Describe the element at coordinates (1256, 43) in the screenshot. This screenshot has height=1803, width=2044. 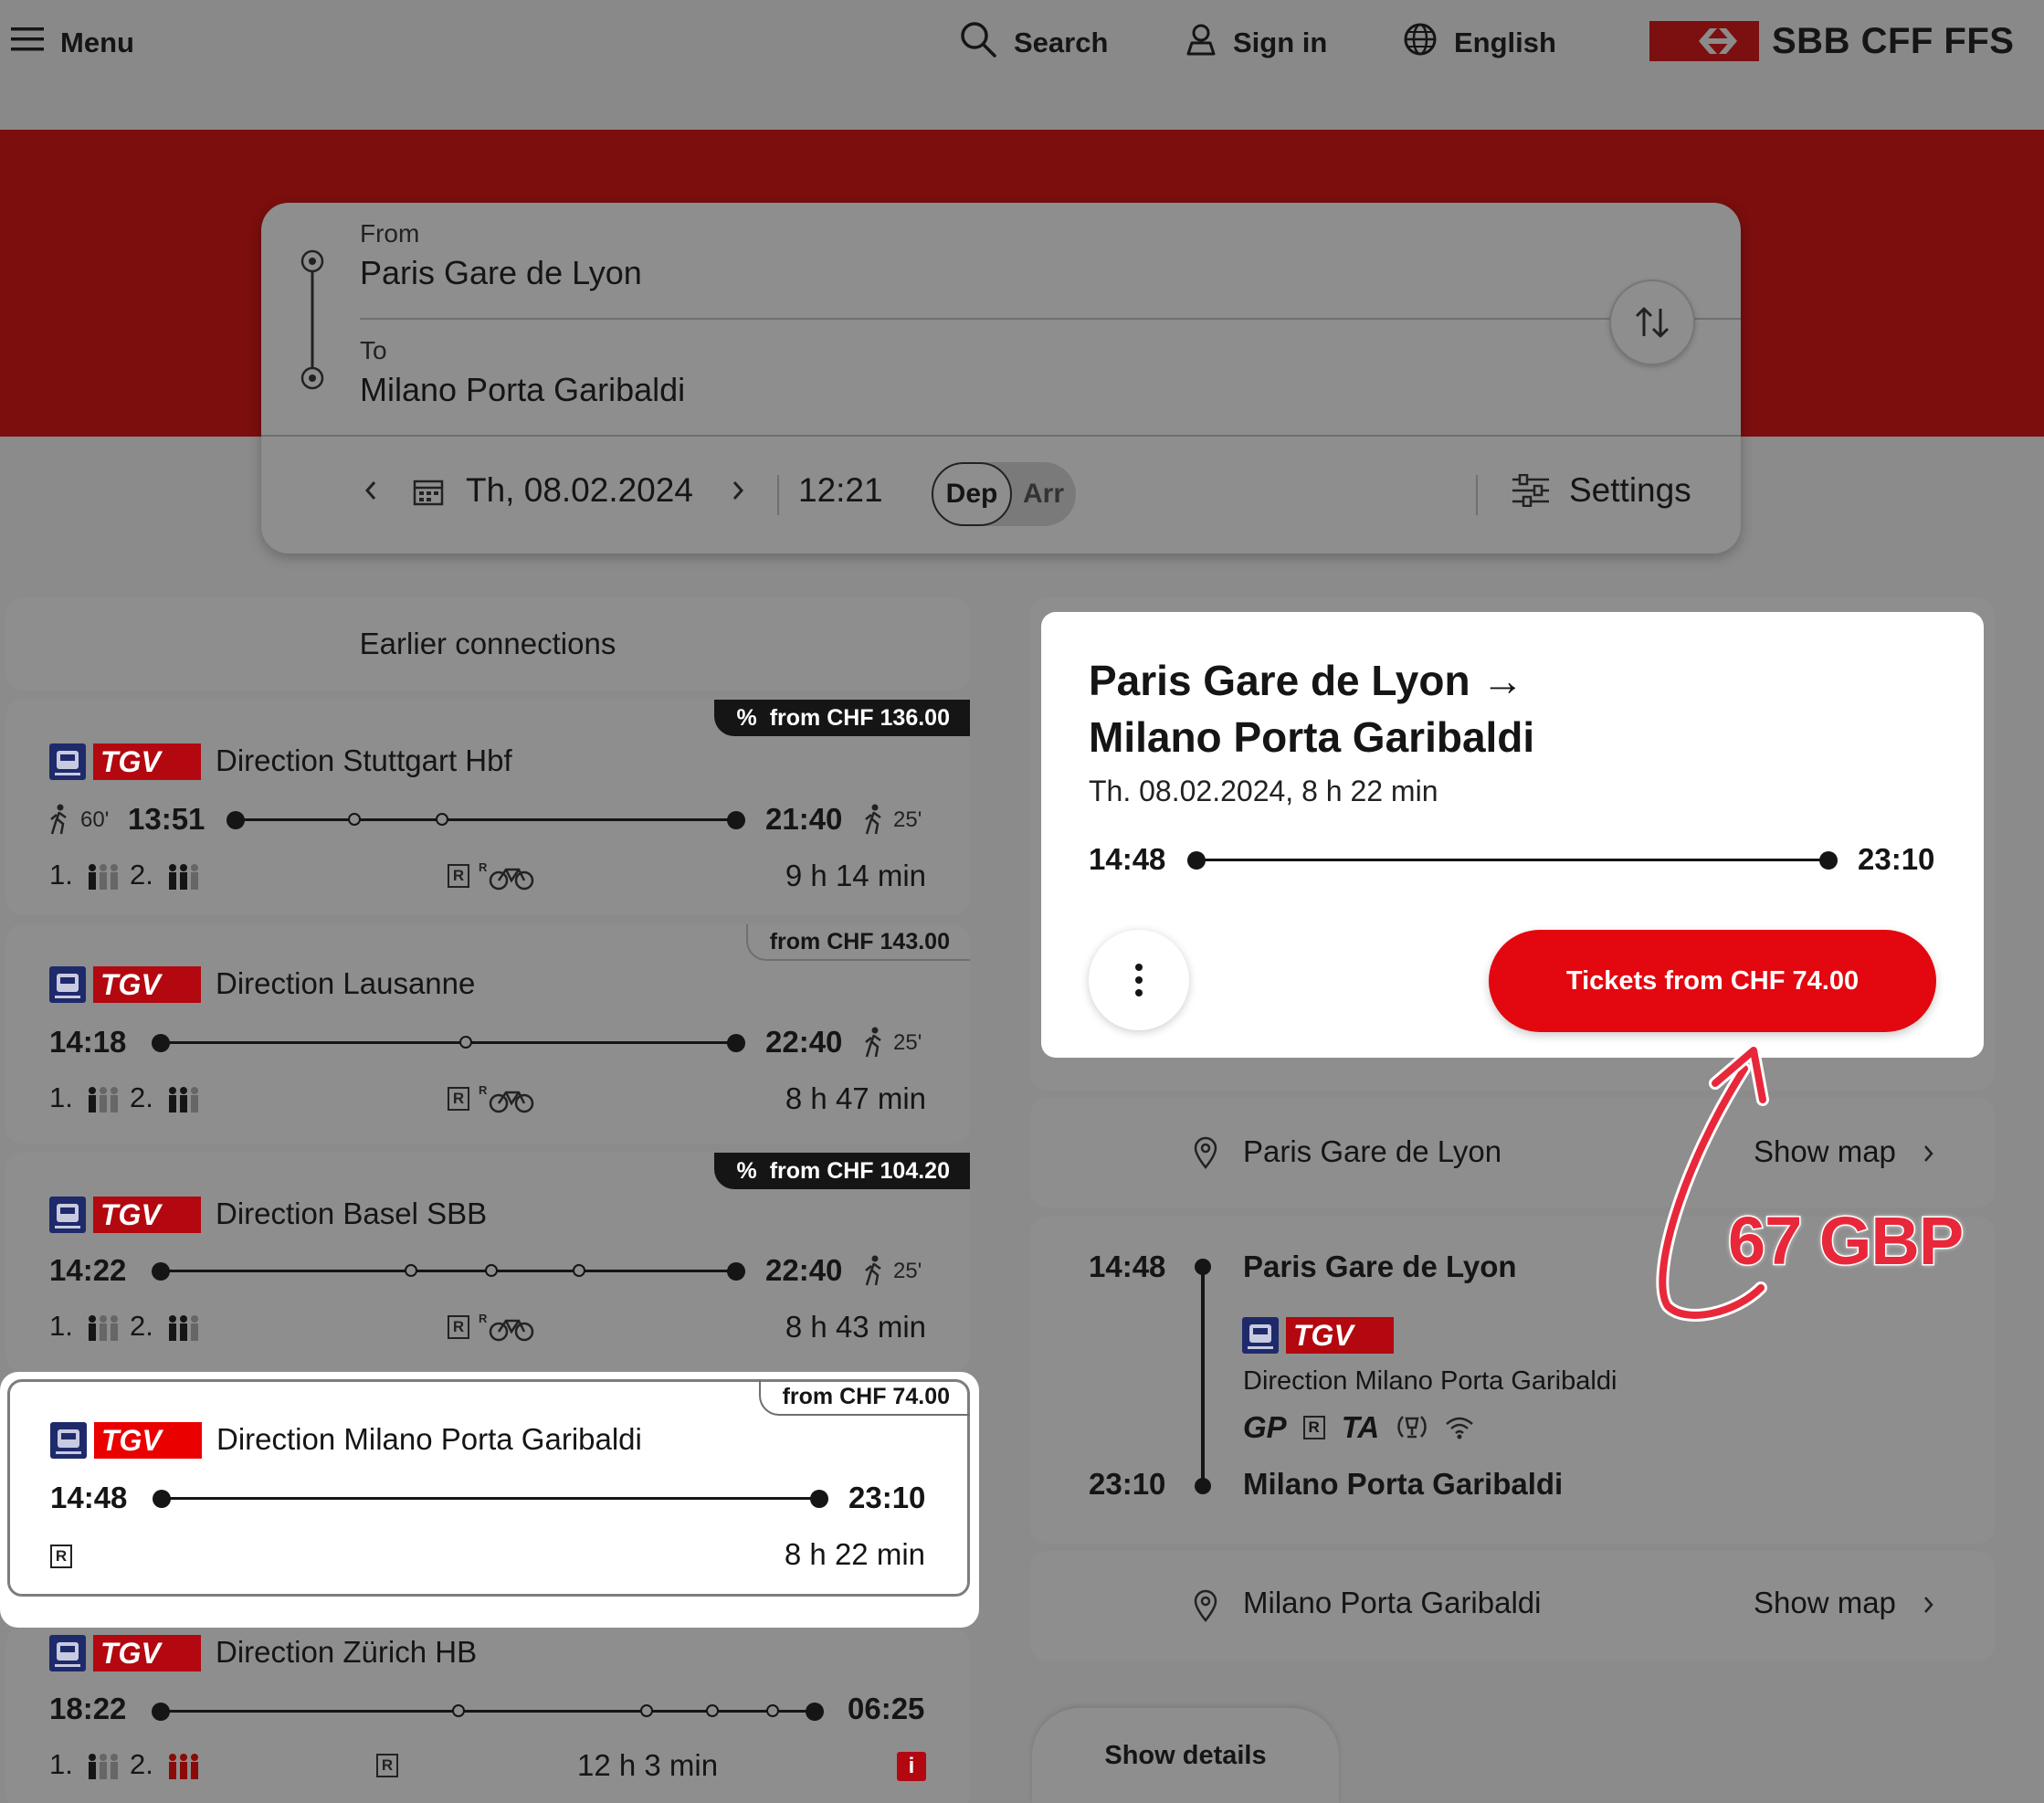
I see `sign-in-button: Sign in` at that location.